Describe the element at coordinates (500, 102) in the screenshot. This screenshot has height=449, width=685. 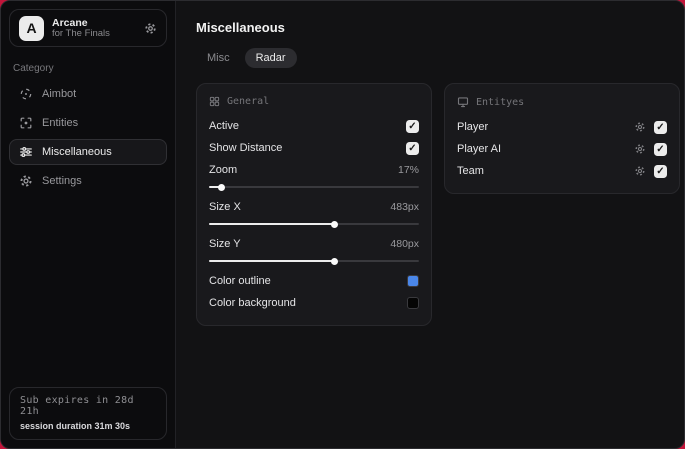
I see `entities-panel-title: Entityes` at that location.